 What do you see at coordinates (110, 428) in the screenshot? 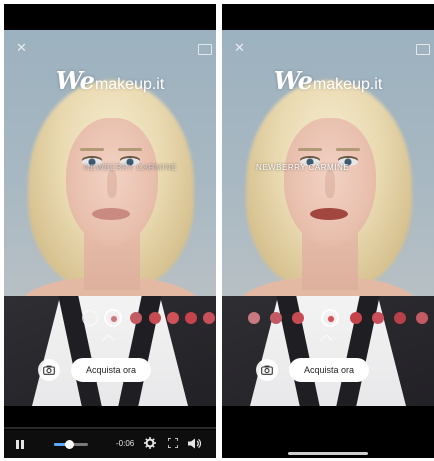
I see `video-progress` at bounding box center [110, 428].